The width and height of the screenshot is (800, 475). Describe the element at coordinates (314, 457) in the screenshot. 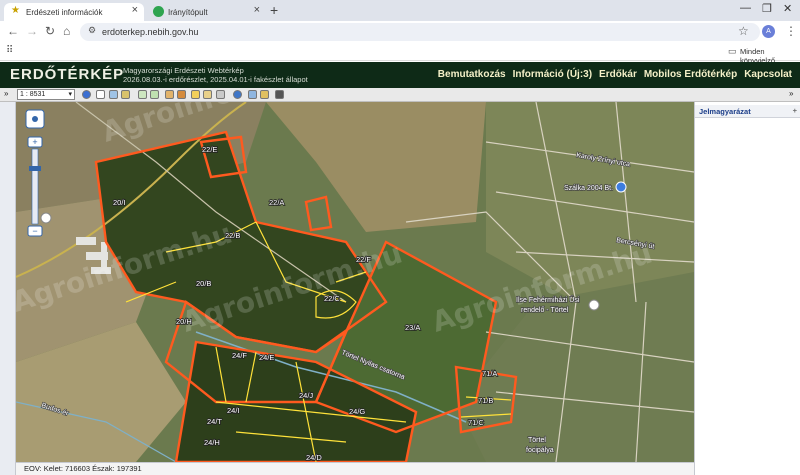

I see `parcel-label: 24/D` at that location.